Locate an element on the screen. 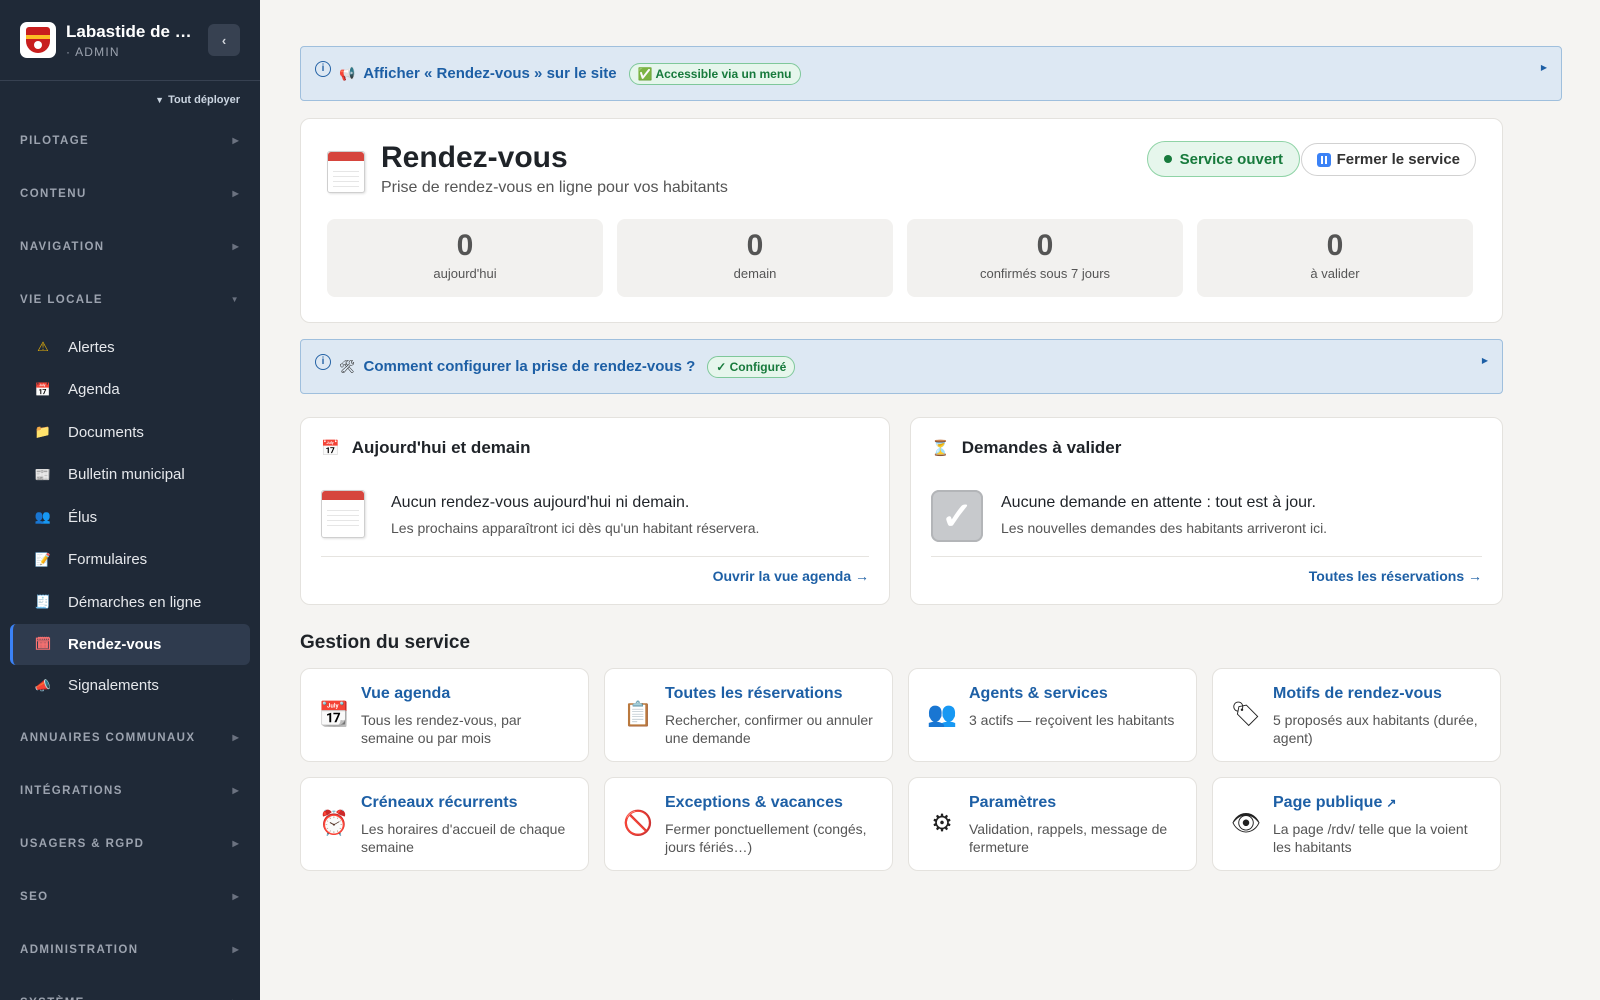 Image resolution: width=1600 pixels, height=1000 pixels. stat-label: demain is located at coordinates (755, 273).